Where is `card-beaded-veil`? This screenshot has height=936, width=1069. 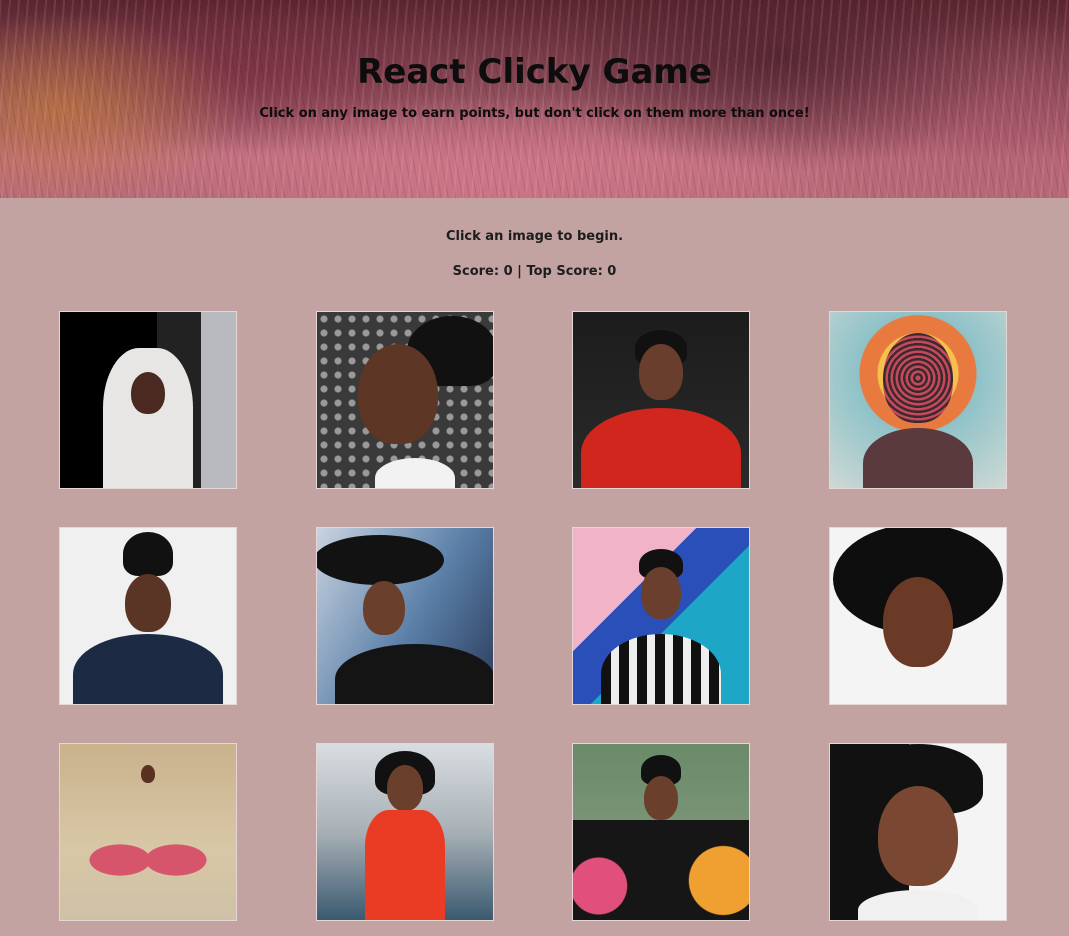
card-beaded-veil is located at coordinates (918, 400).